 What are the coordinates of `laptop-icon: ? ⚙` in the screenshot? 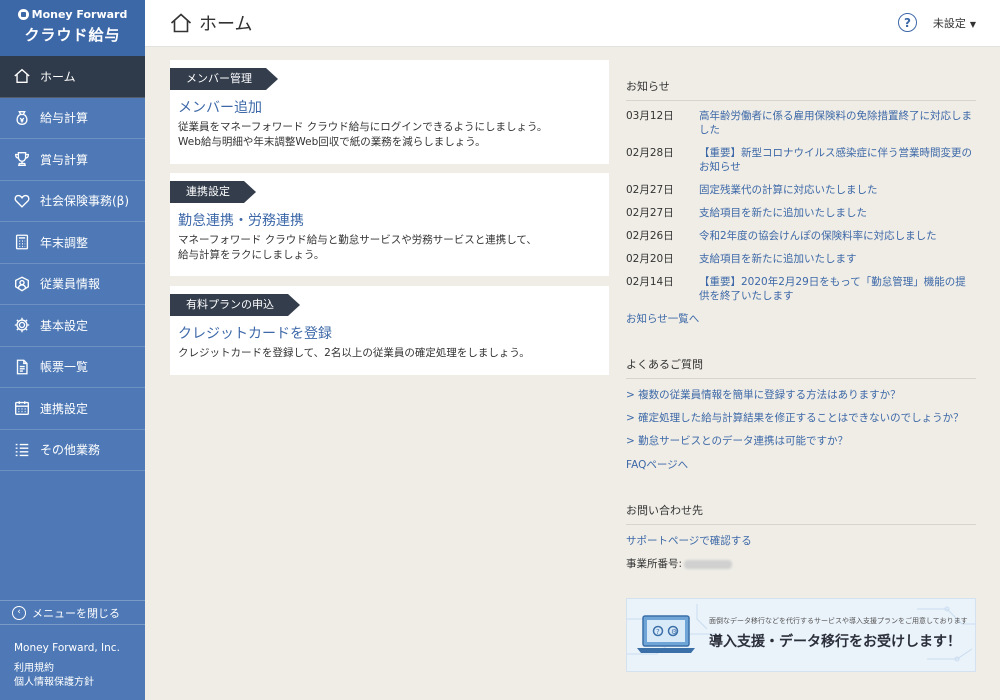 It's located at (666, 634).